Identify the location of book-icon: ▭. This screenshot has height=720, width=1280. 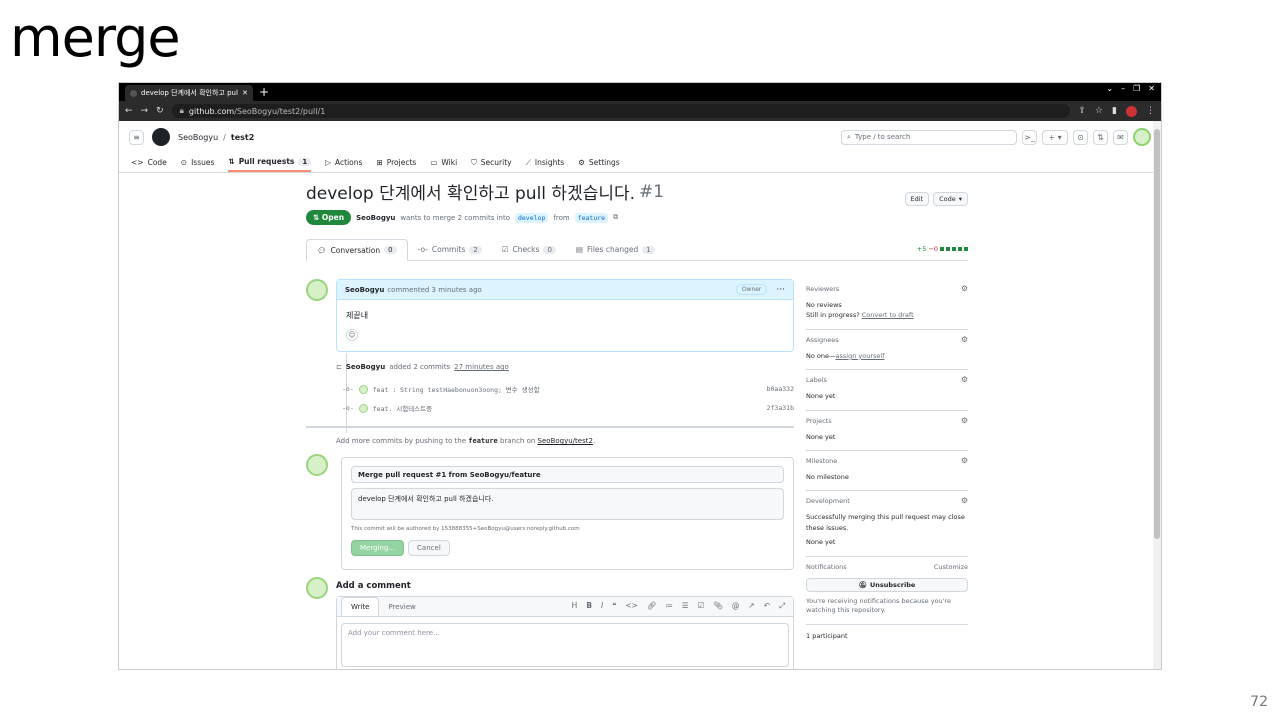
(434, 162).